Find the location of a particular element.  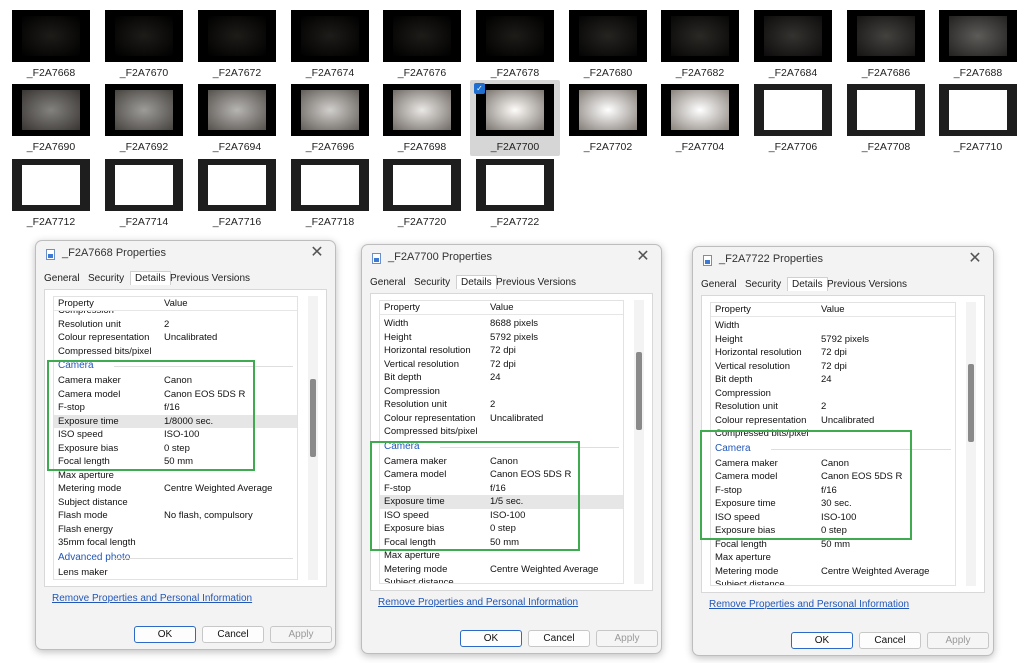

photo-thumbnail: _F2A7702 is located at coordinates (608, 118).